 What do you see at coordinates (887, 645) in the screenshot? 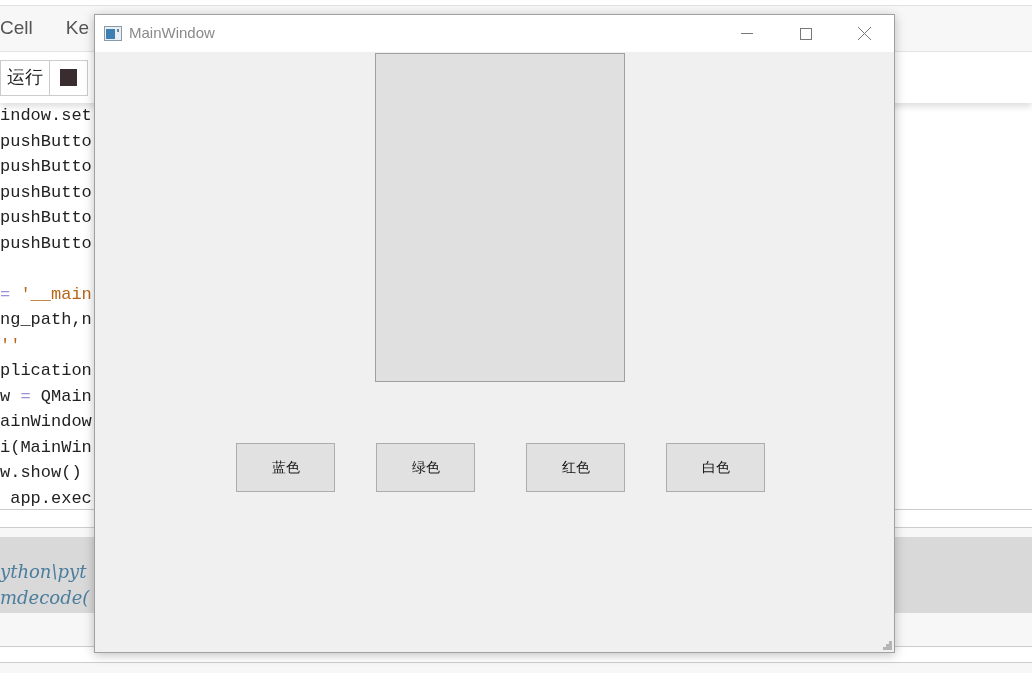
I see `size-grip-icon` at bounding box center [887, 645].